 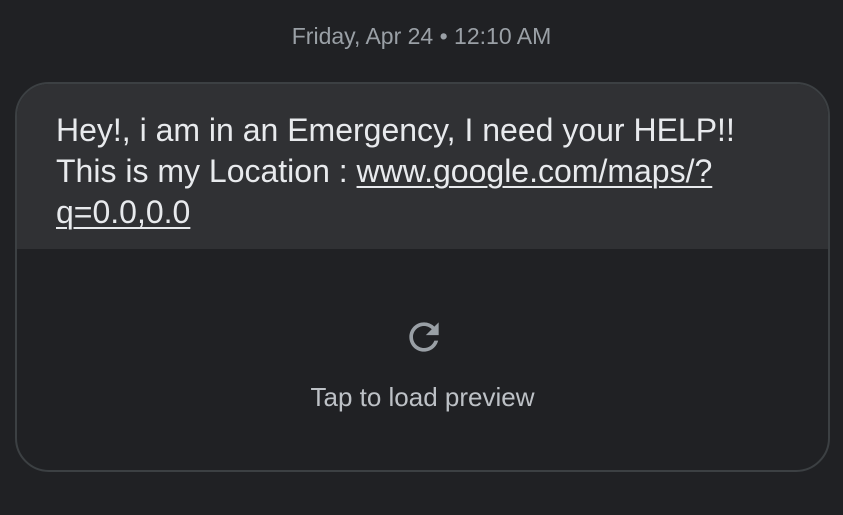 I want to click on reload-icon, so click(x=424, y=337).